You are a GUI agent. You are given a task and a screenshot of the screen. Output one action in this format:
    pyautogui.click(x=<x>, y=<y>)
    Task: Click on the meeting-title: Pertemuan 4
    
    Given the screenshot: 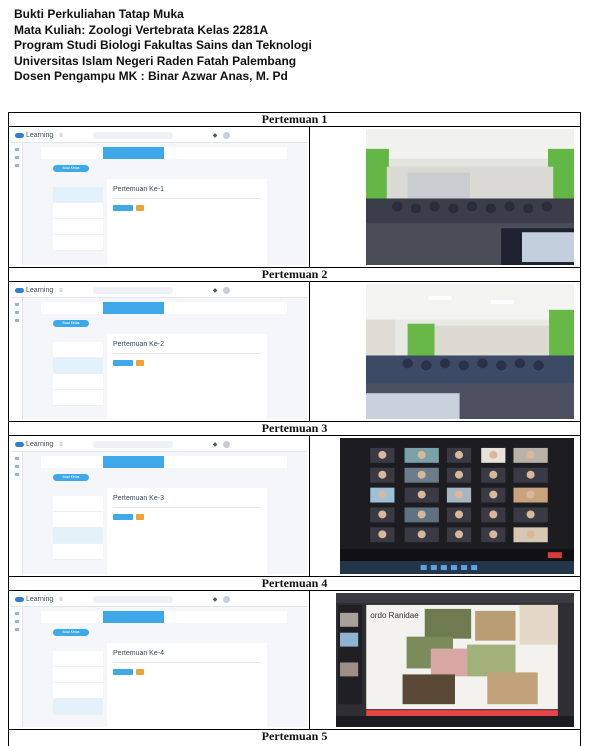 What is the action you would take?
    pyautogui.click(x=294, y=584)
    